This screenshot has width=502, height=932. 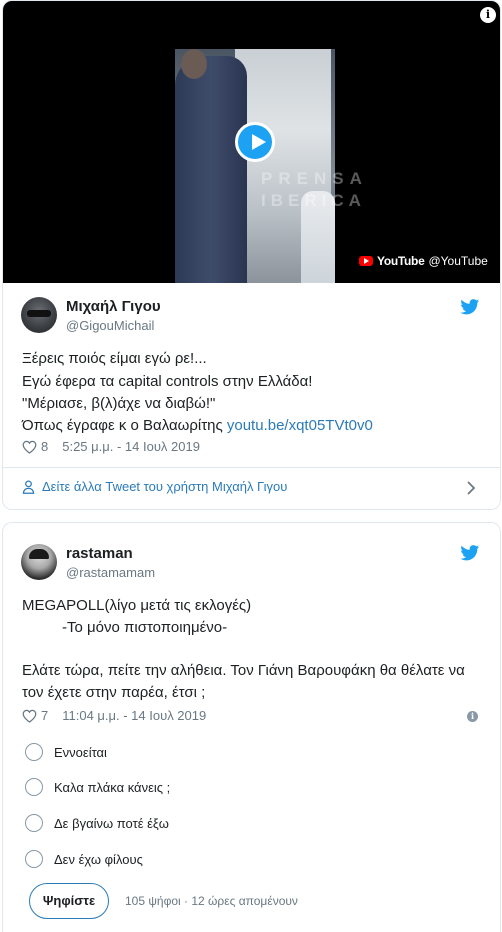 What do you see at coordinates (28, 486) in the screenshot?
I see `person-icon` at bounding box center [28, 486].